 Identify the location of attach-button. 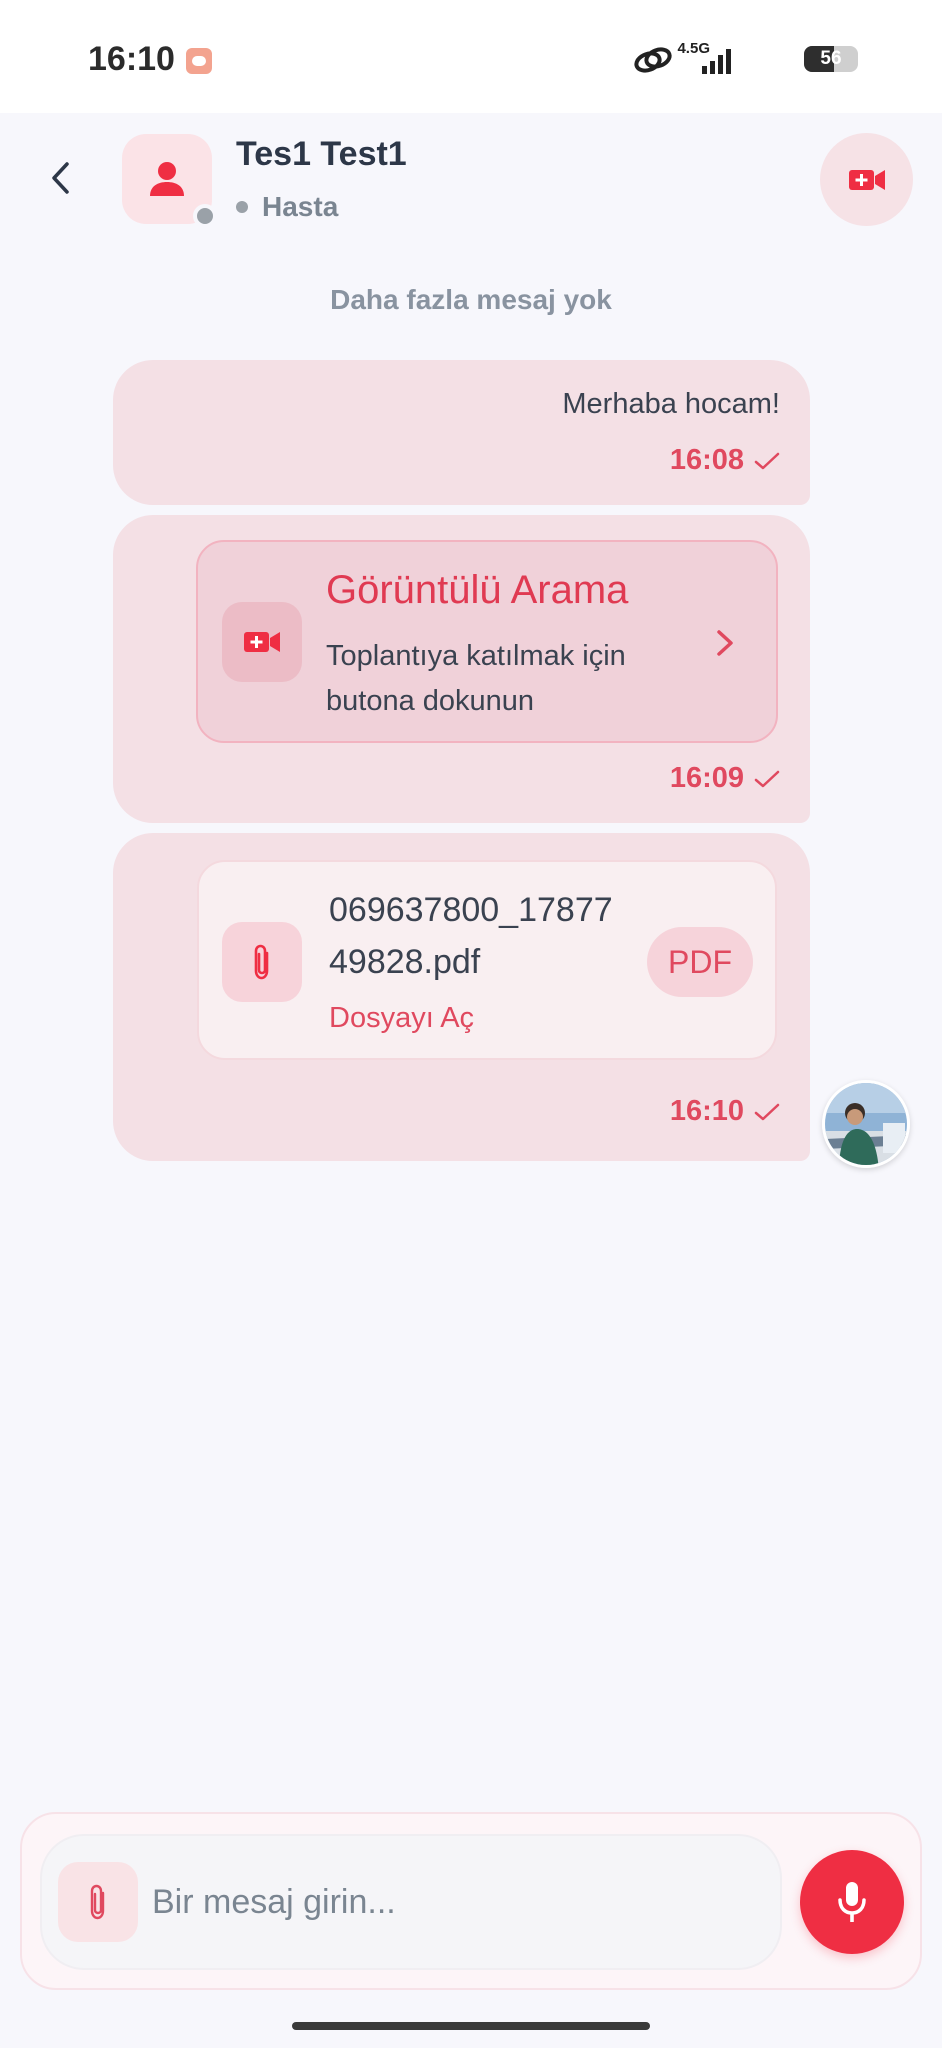
(98, 1902).